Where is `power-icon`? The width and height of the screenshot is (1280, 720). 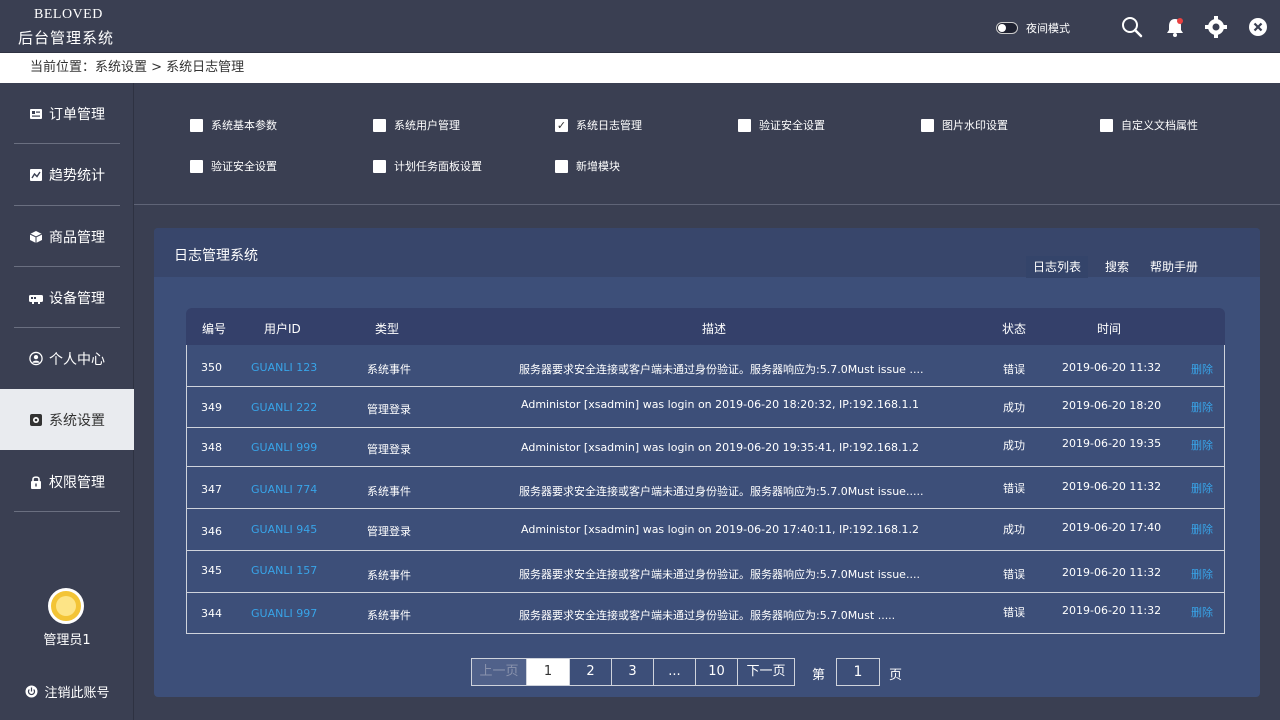
power-icon is located at coordinates (31, 692).